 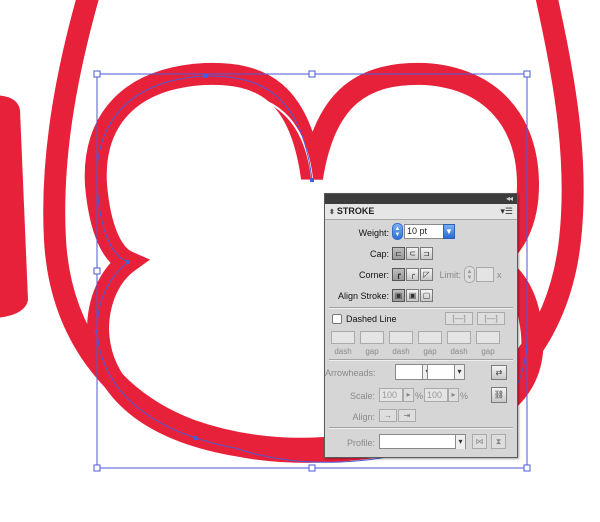 I want to click on tab-stroke: ⬍ STROKE, so click(x=351, y=211).